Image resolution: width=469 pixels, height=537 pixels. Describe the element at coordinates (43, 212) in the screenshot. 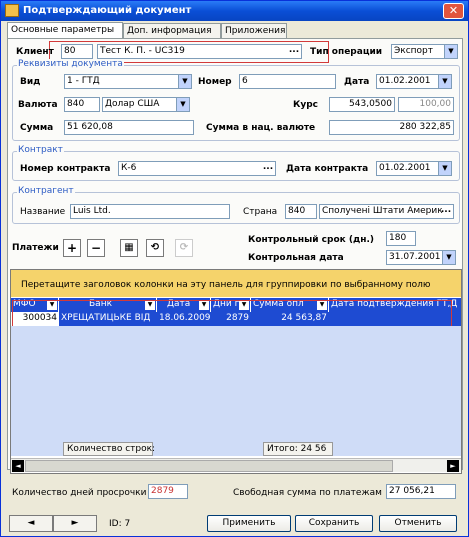

I see `counterparty-name-label: Название` at that location.